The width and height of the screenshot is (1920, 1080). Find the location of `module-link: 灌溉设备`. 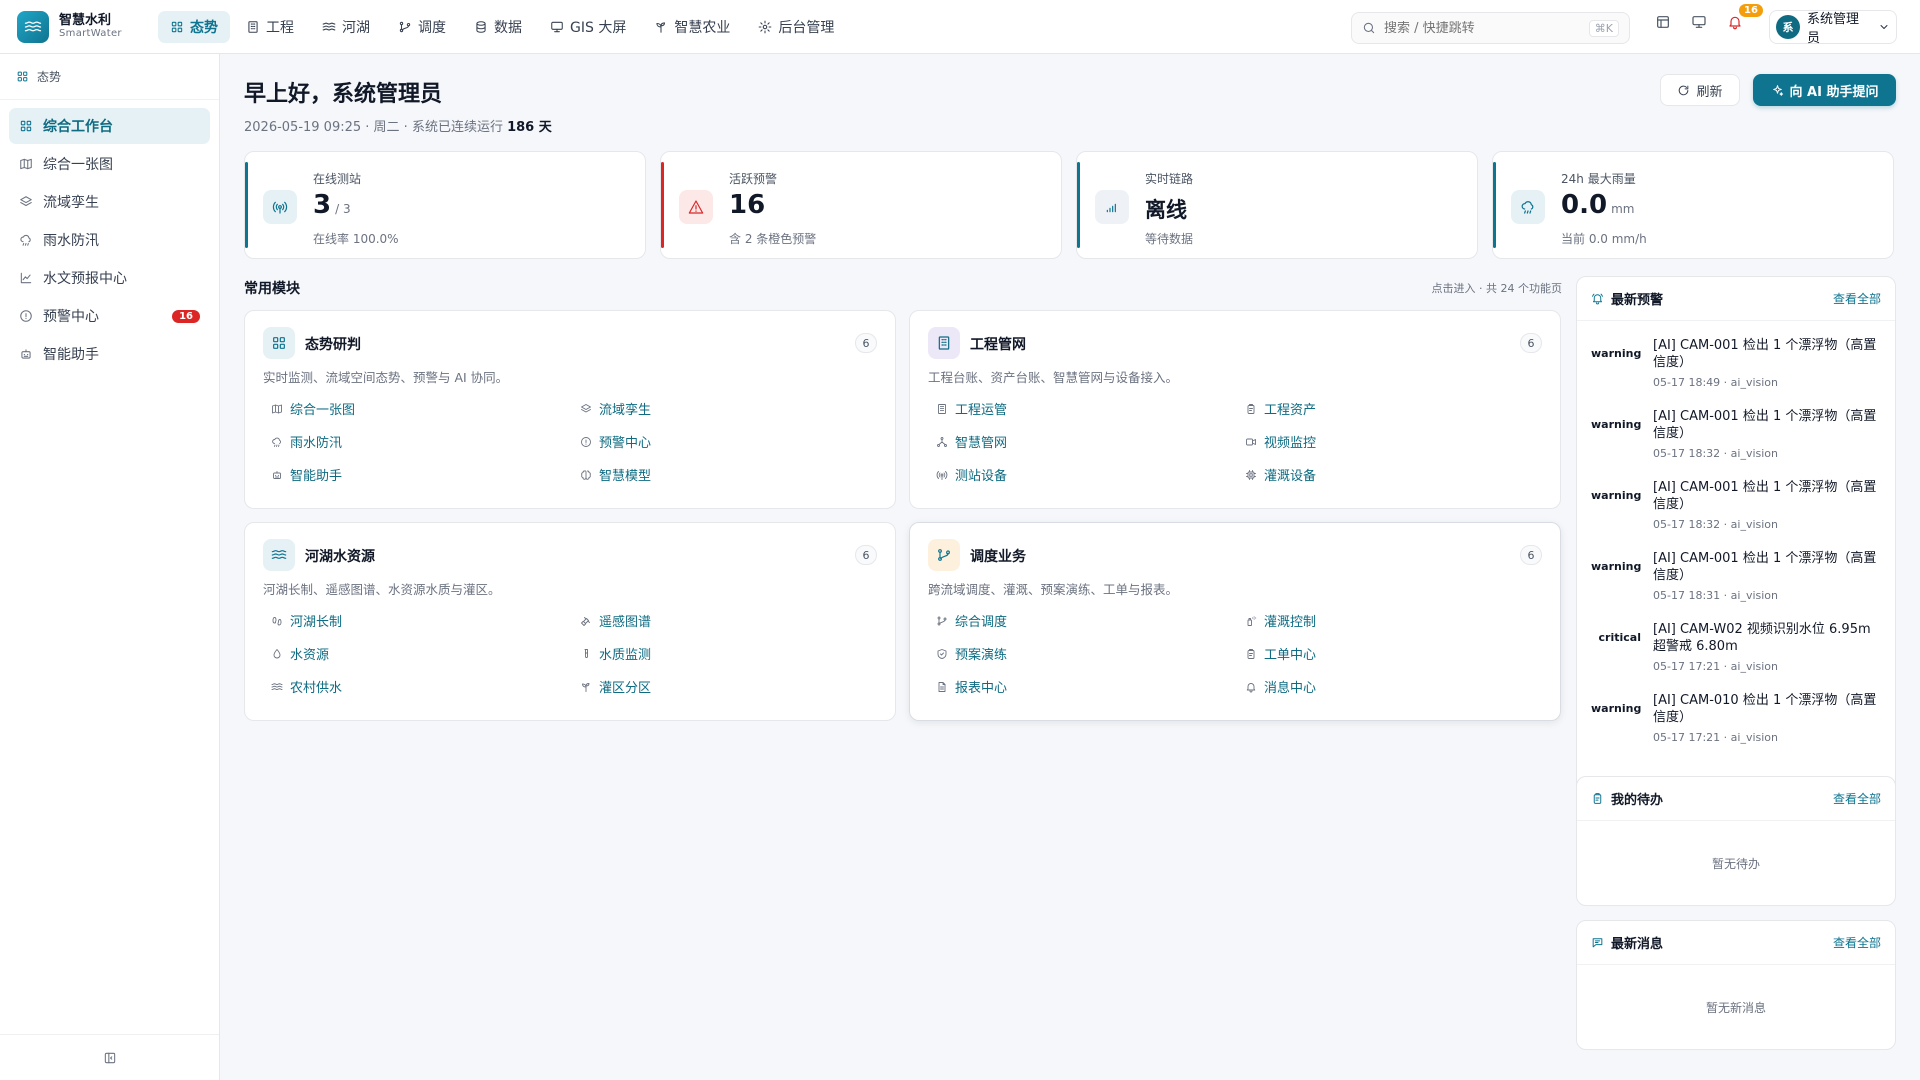

module-link: 灌溉设备 is located at coordinates (1390, 474).